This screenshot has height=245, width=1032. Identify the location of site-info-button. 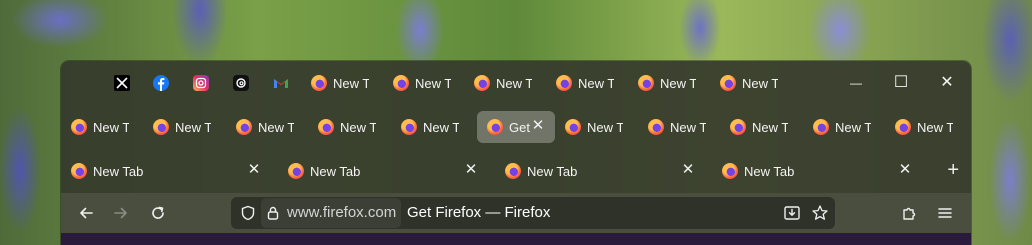
(273, 213).